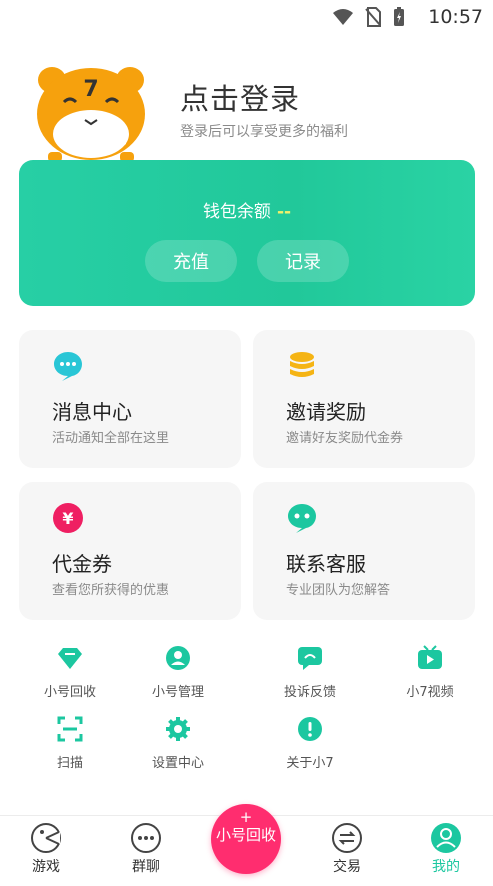 Image resolution: width=493 pixels, height=886 pixels. Describe the element at coordinates (178, 743) in the screenshot. I see `grid-item-settings: 设置中心` at that location.